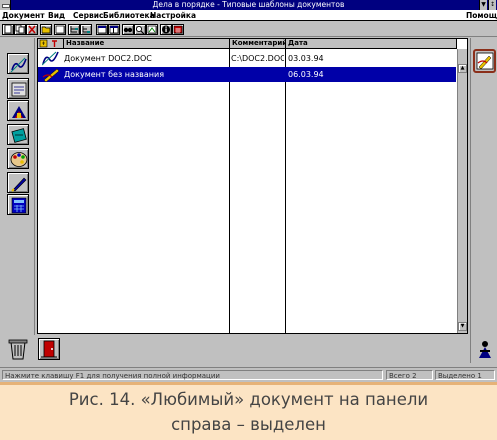  Describe the element at coordinates (248, 424) in the screenshot. I see `caption-line-2: справа – выделен` at that location.